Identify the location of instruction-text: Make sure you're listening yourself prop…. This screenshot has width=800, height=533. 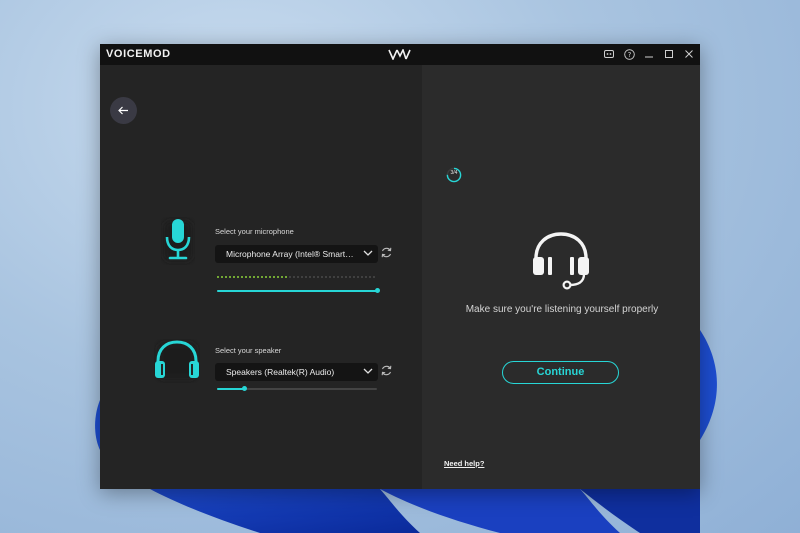
(562, 309).